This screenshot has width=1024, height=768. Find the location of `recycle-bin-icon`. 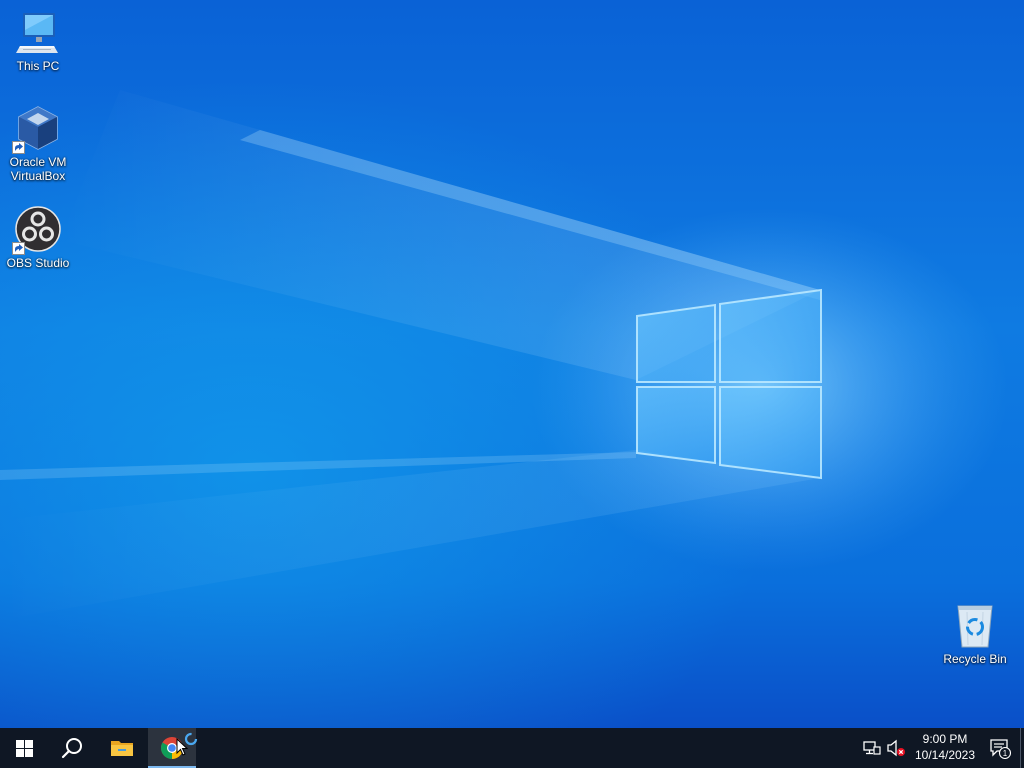

recycle-bin-icon is located at coordinates (975, 625).